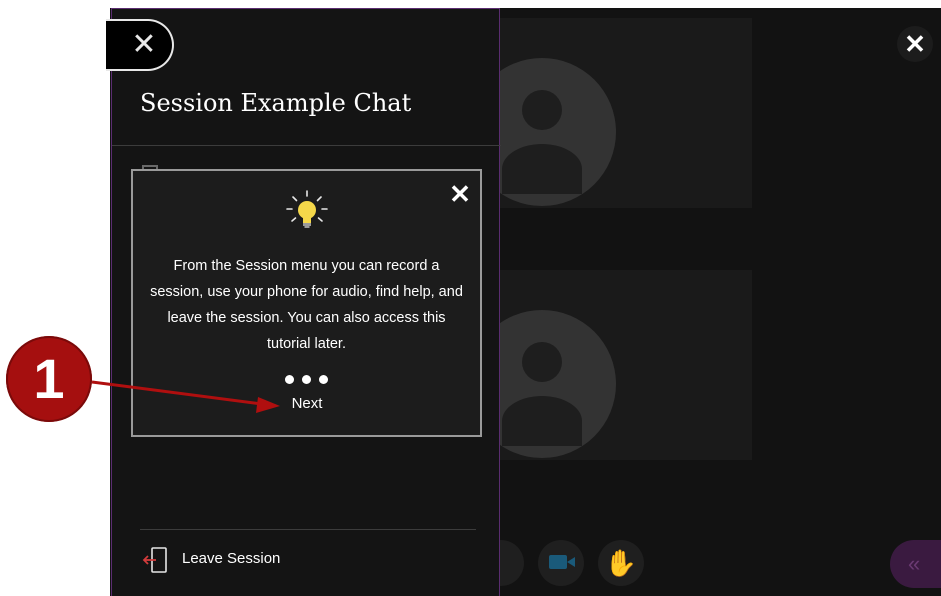 This screenshot has width=941, height=596. What do you see at coordinates (276, 103) in the screenshot?
I see `panel-title: Session Example Chat` at bounding box center [276, 103].